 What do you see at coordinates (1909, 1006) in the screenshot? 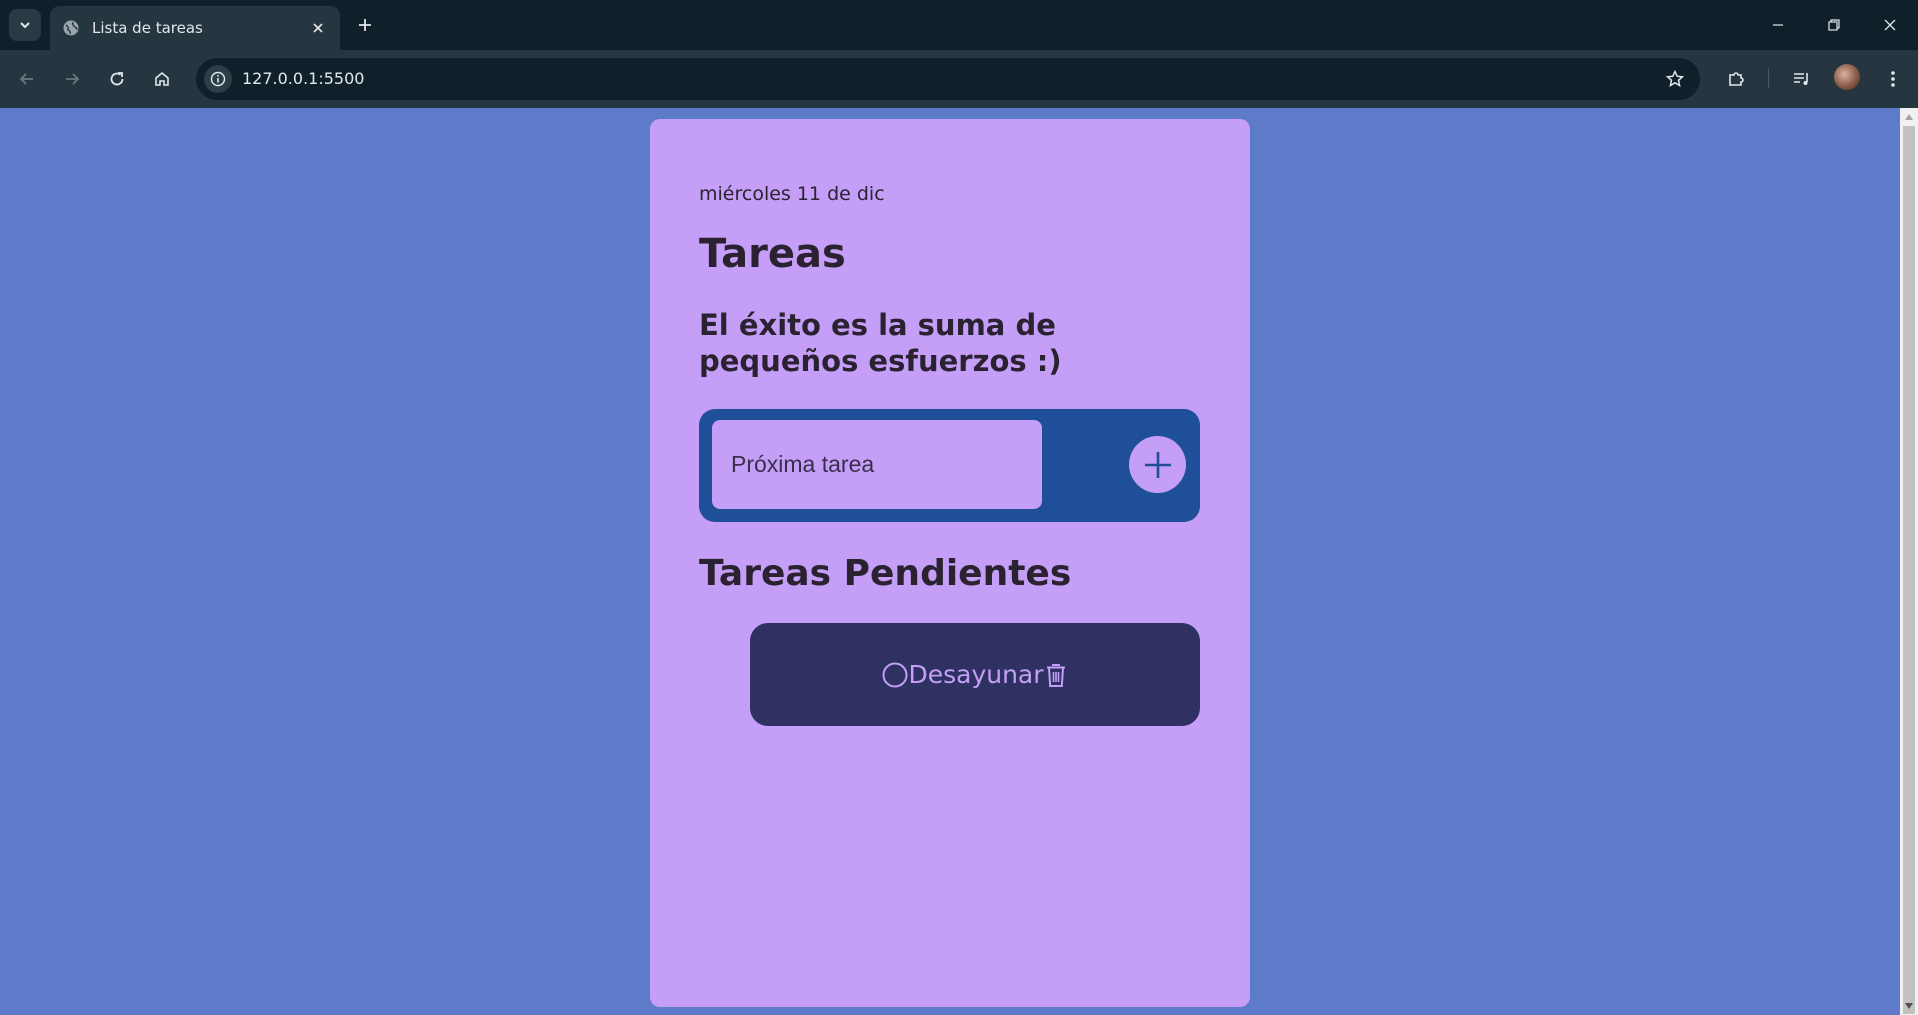
I see `scroll-down-icon` at bounding box center [1909, 1006].